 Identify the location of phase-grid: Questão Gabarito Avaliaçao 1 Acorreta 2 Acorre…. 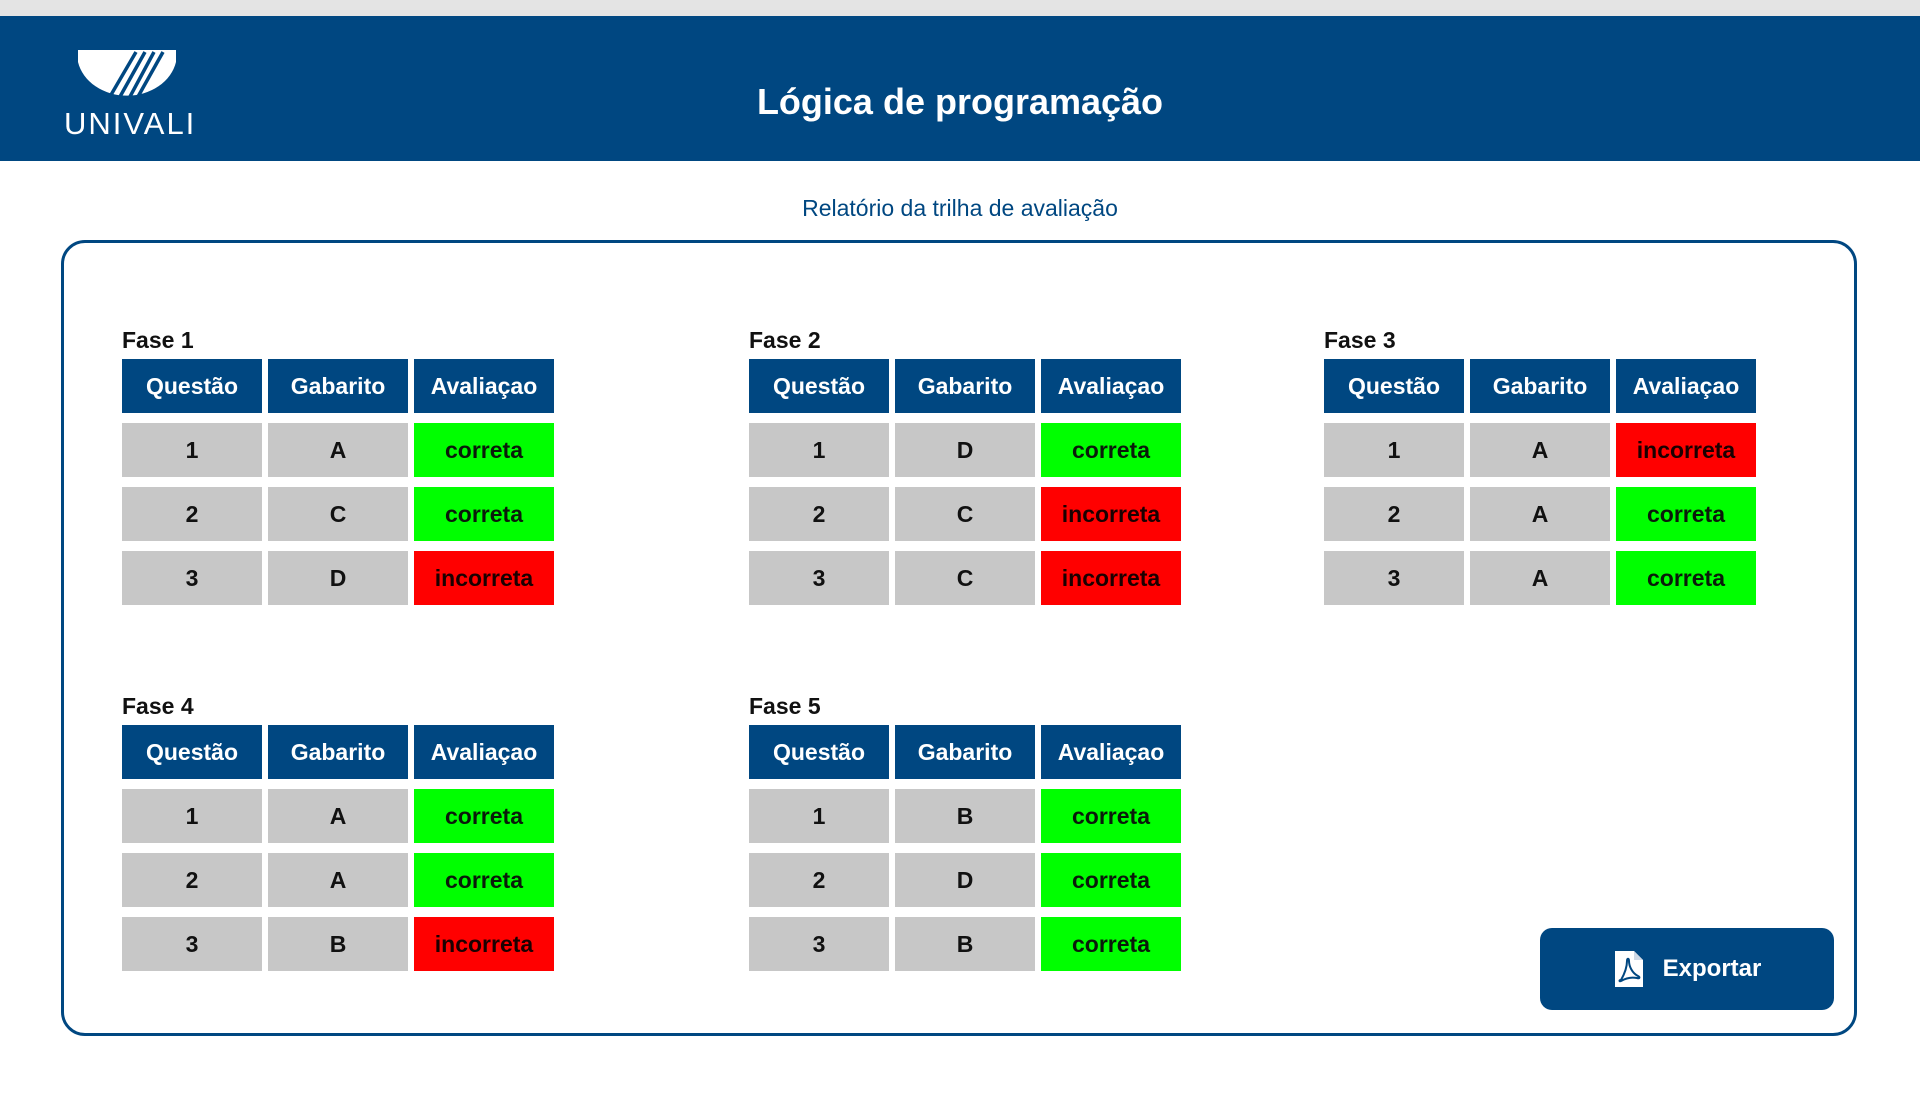
(338, 848).